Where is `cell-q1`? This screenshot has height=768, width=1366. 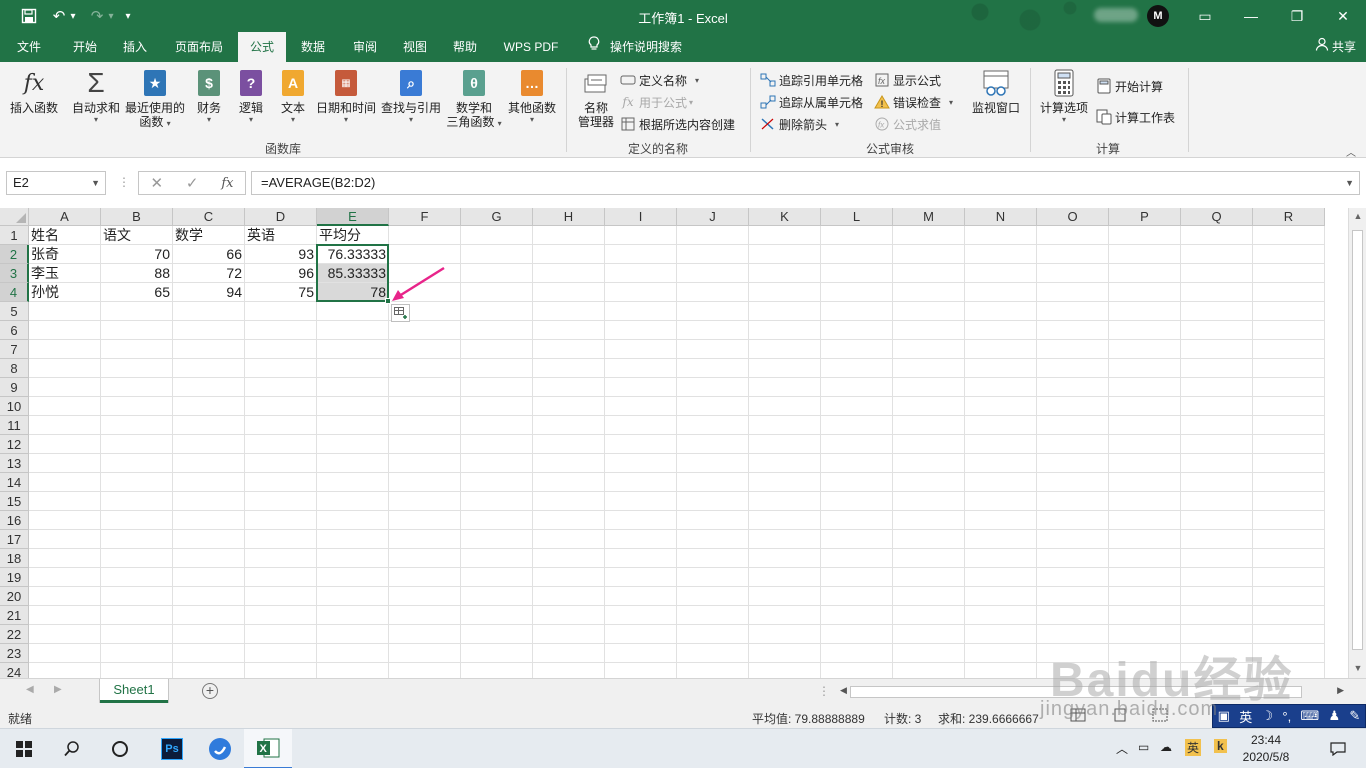 cell-q1 is located at coordinates (1217, 235).